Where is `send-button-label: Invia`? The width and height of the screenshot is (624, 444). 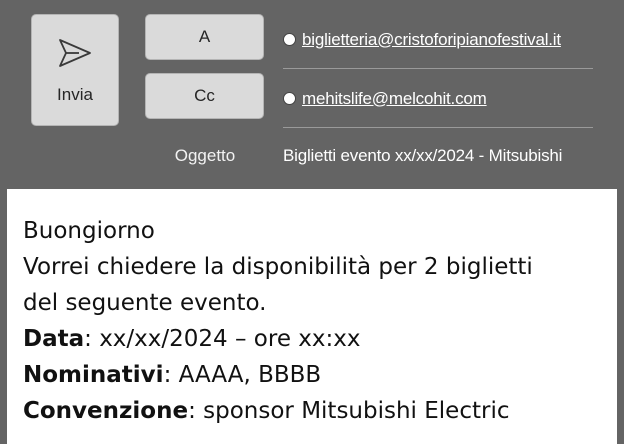
send-button-label: Invia is located at coordinates (75, 94).